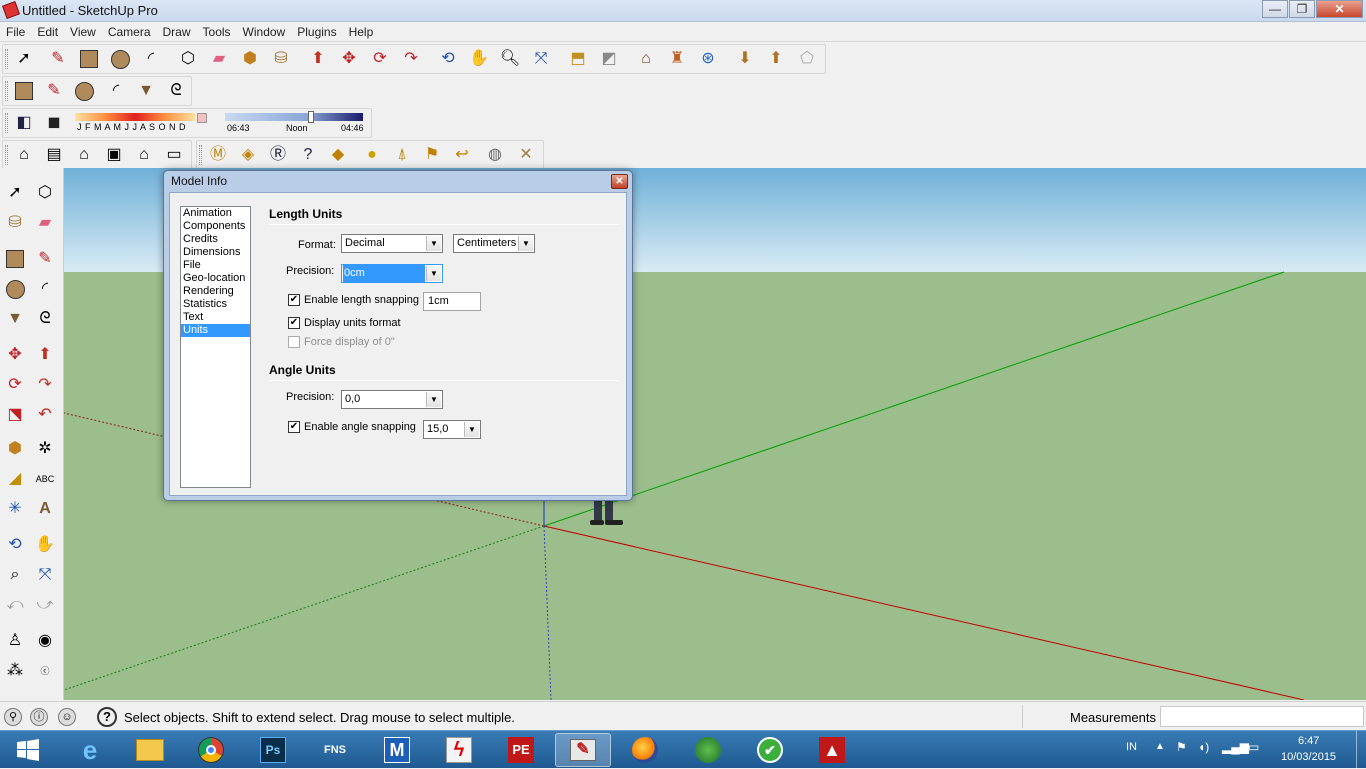  Describe the element at coordinates (144, 155) in the screenshot. I see `back-view-icon: ⌂` at that location.